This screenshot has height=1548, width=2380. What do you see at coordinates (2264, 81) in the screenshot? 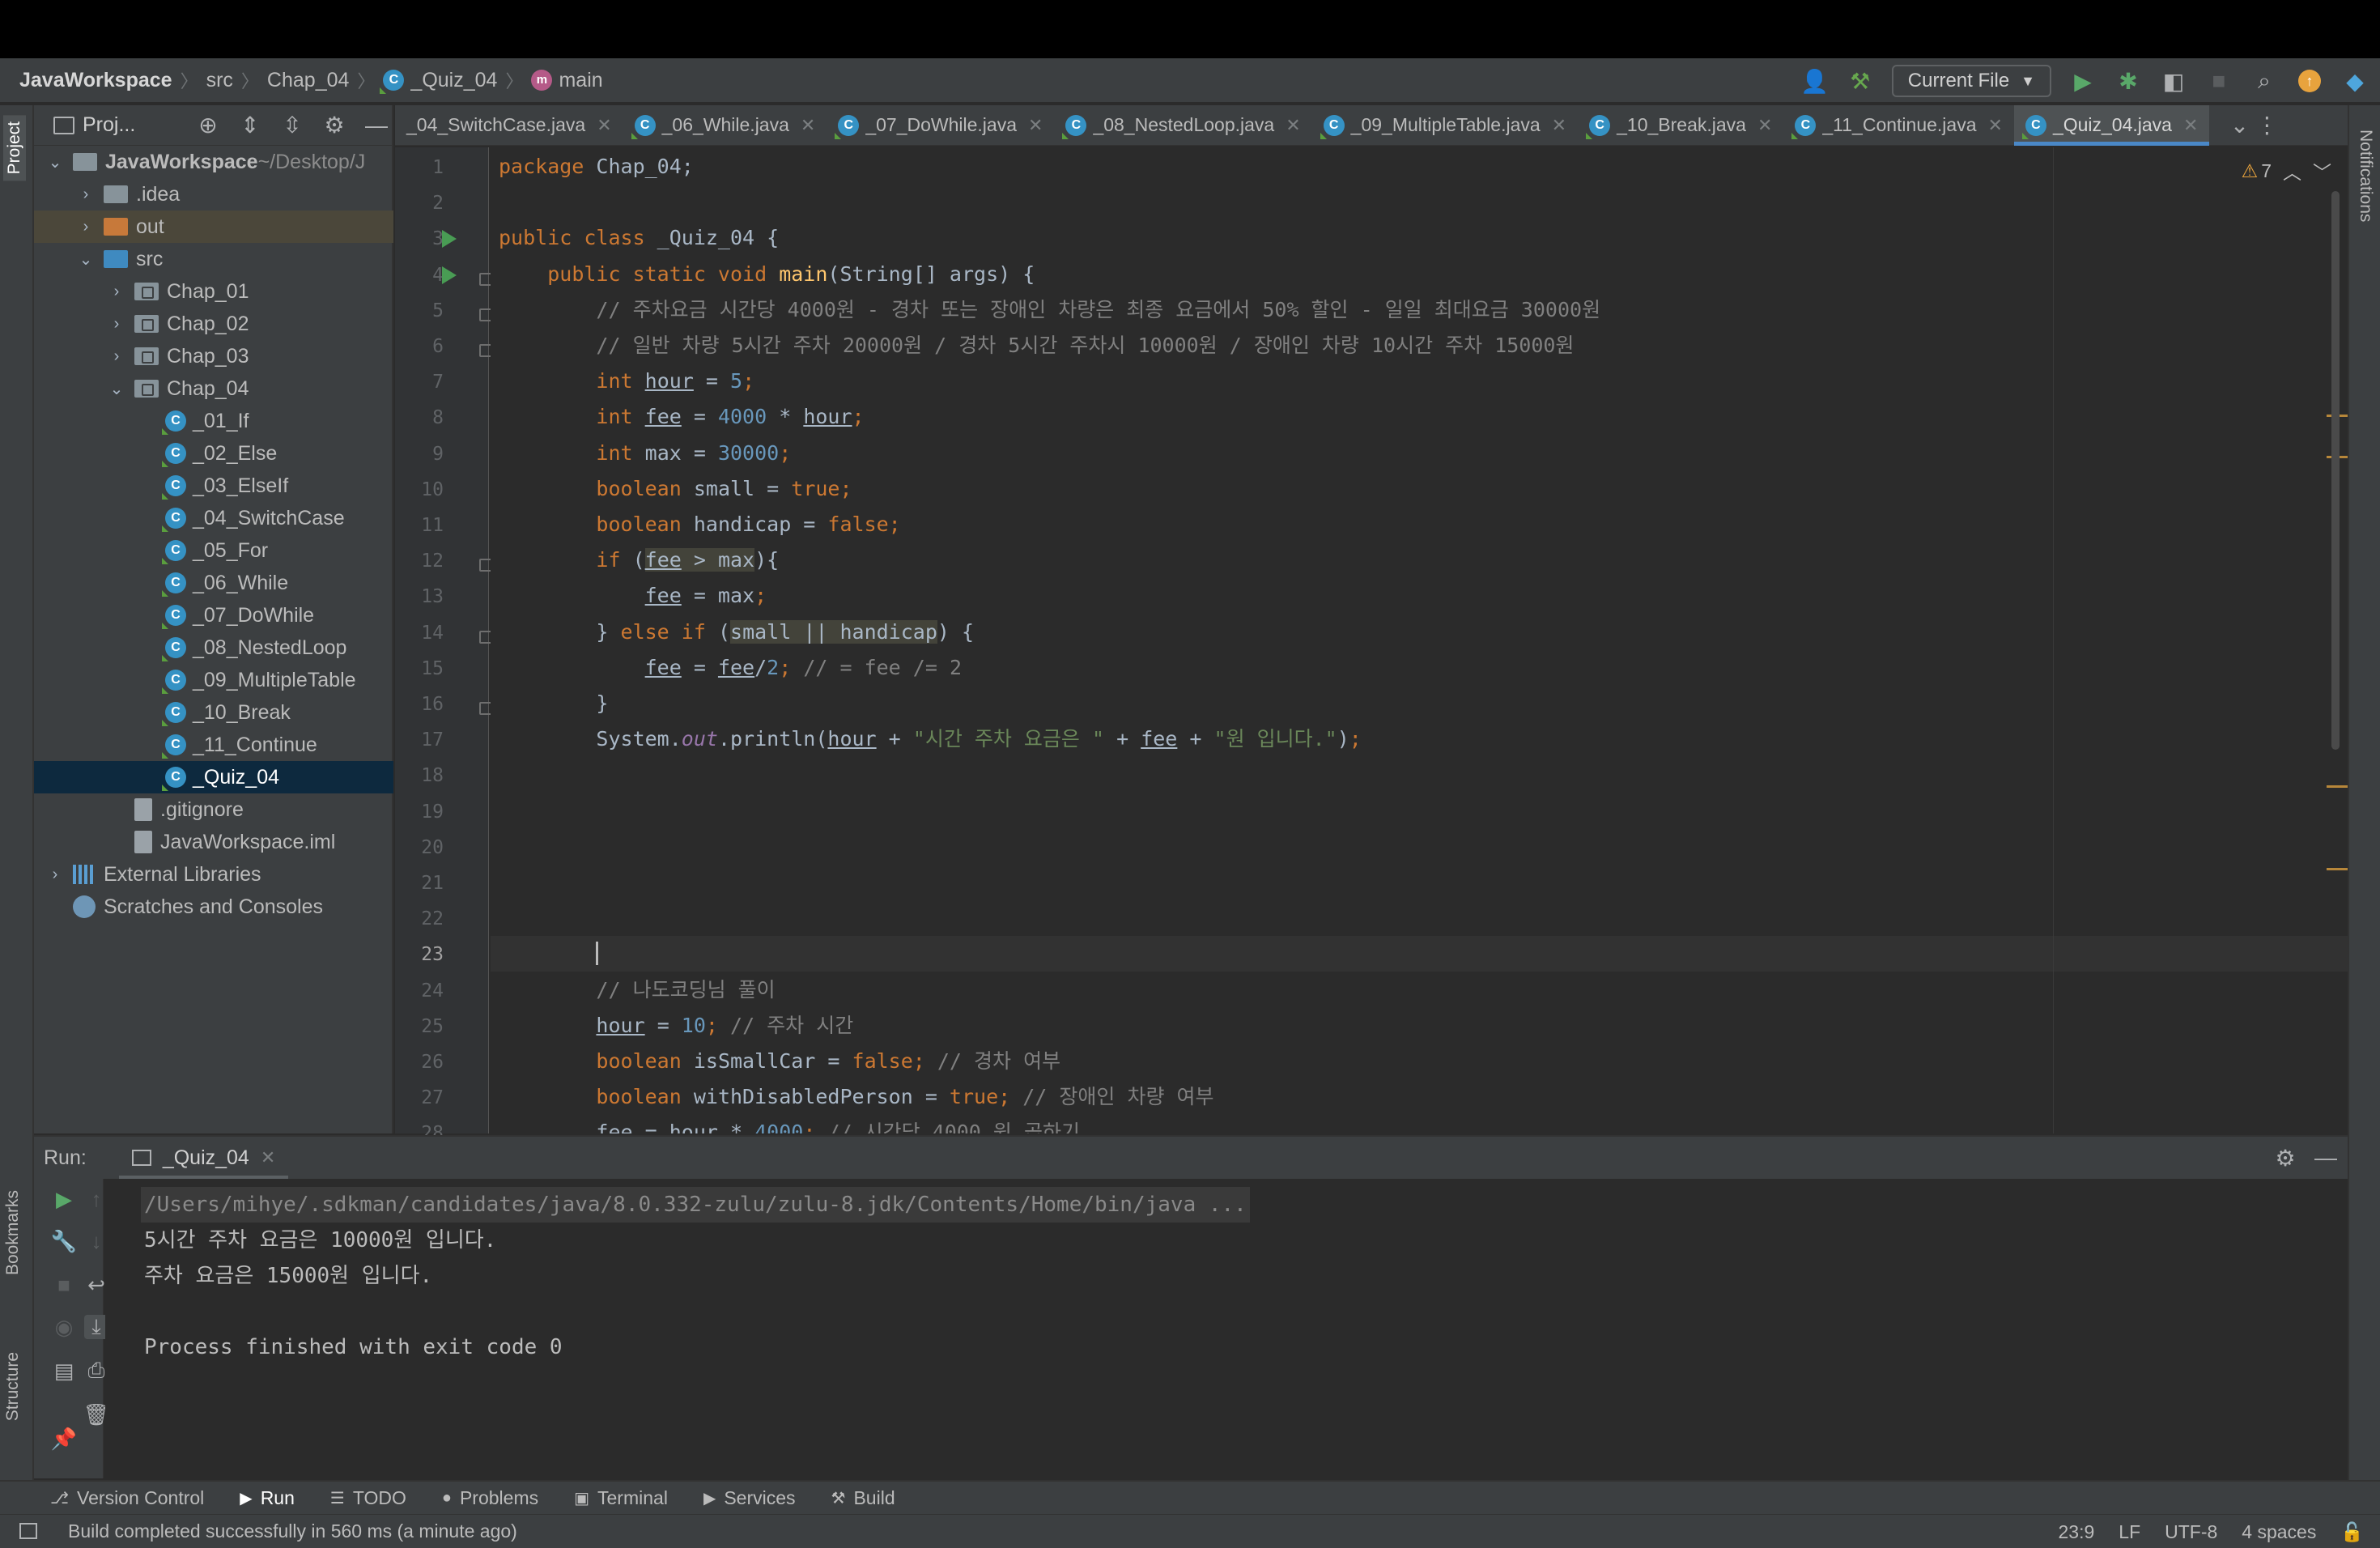
I see `search-icon: ⌕` at bounding box center [2264, 81].